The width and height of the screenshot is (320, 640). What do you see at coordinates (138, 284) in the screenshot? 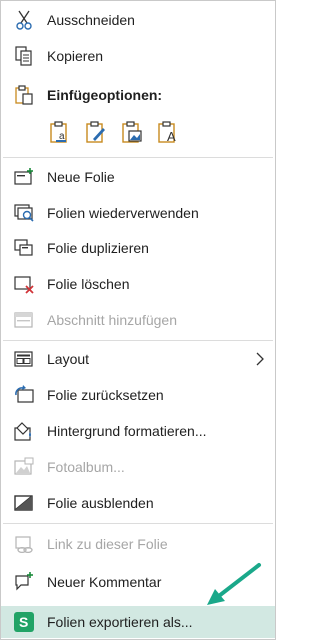
I see `menu-item-delete-slide: Folie löschen` at bounding box center [138, 284].